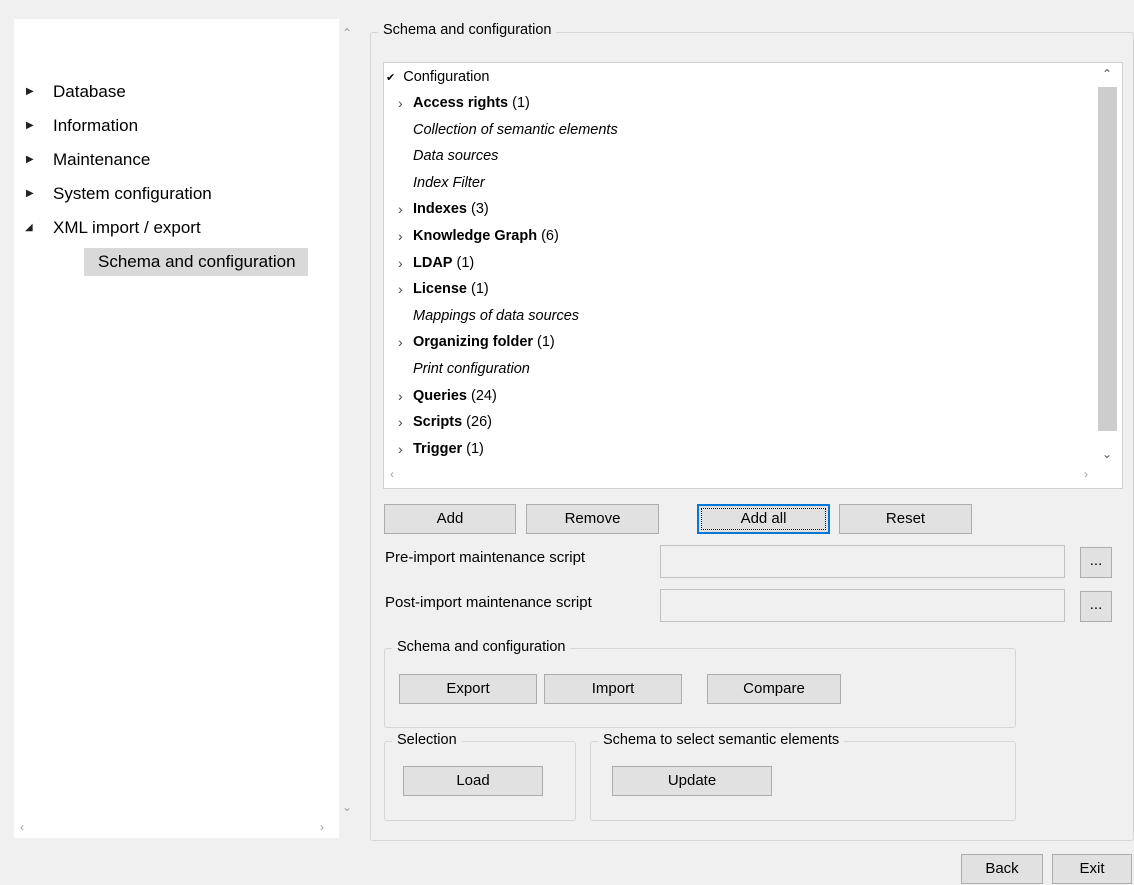 The image size is (1134, 885). I want to click on tree-item: › Indexes (3), so click(443, 209).